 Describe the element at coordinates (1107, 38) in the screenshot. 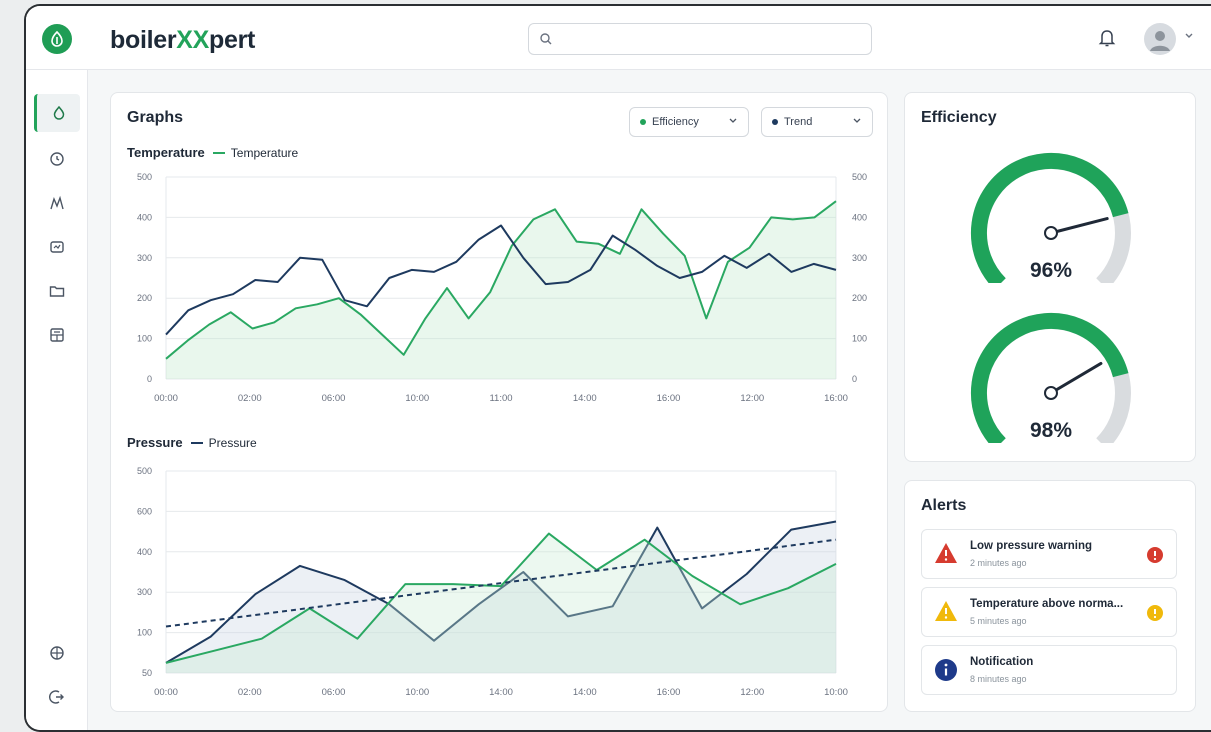

I see `notification-bell-icon` at that location.